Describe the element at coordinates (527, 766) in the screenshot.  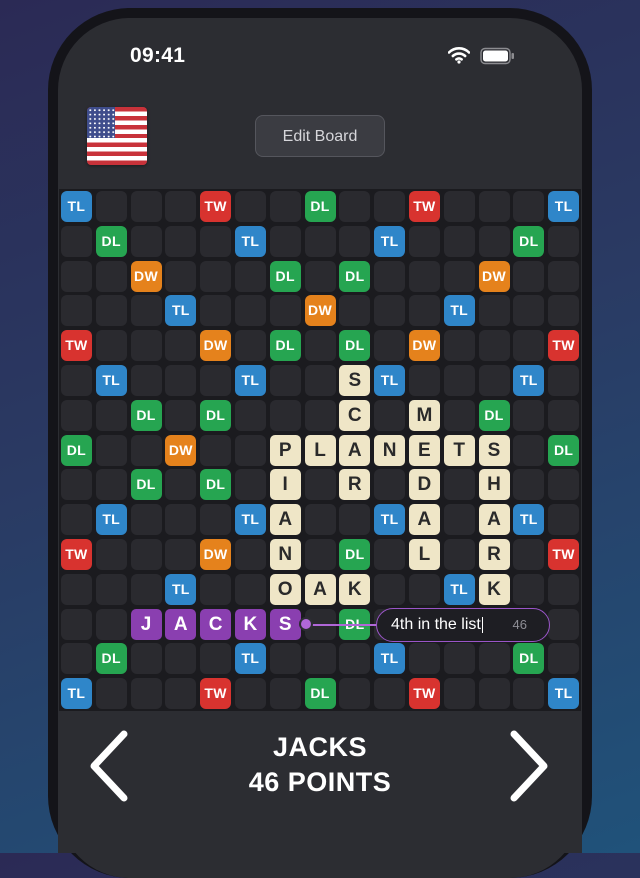
I see `chevron-right-icon` at that location.